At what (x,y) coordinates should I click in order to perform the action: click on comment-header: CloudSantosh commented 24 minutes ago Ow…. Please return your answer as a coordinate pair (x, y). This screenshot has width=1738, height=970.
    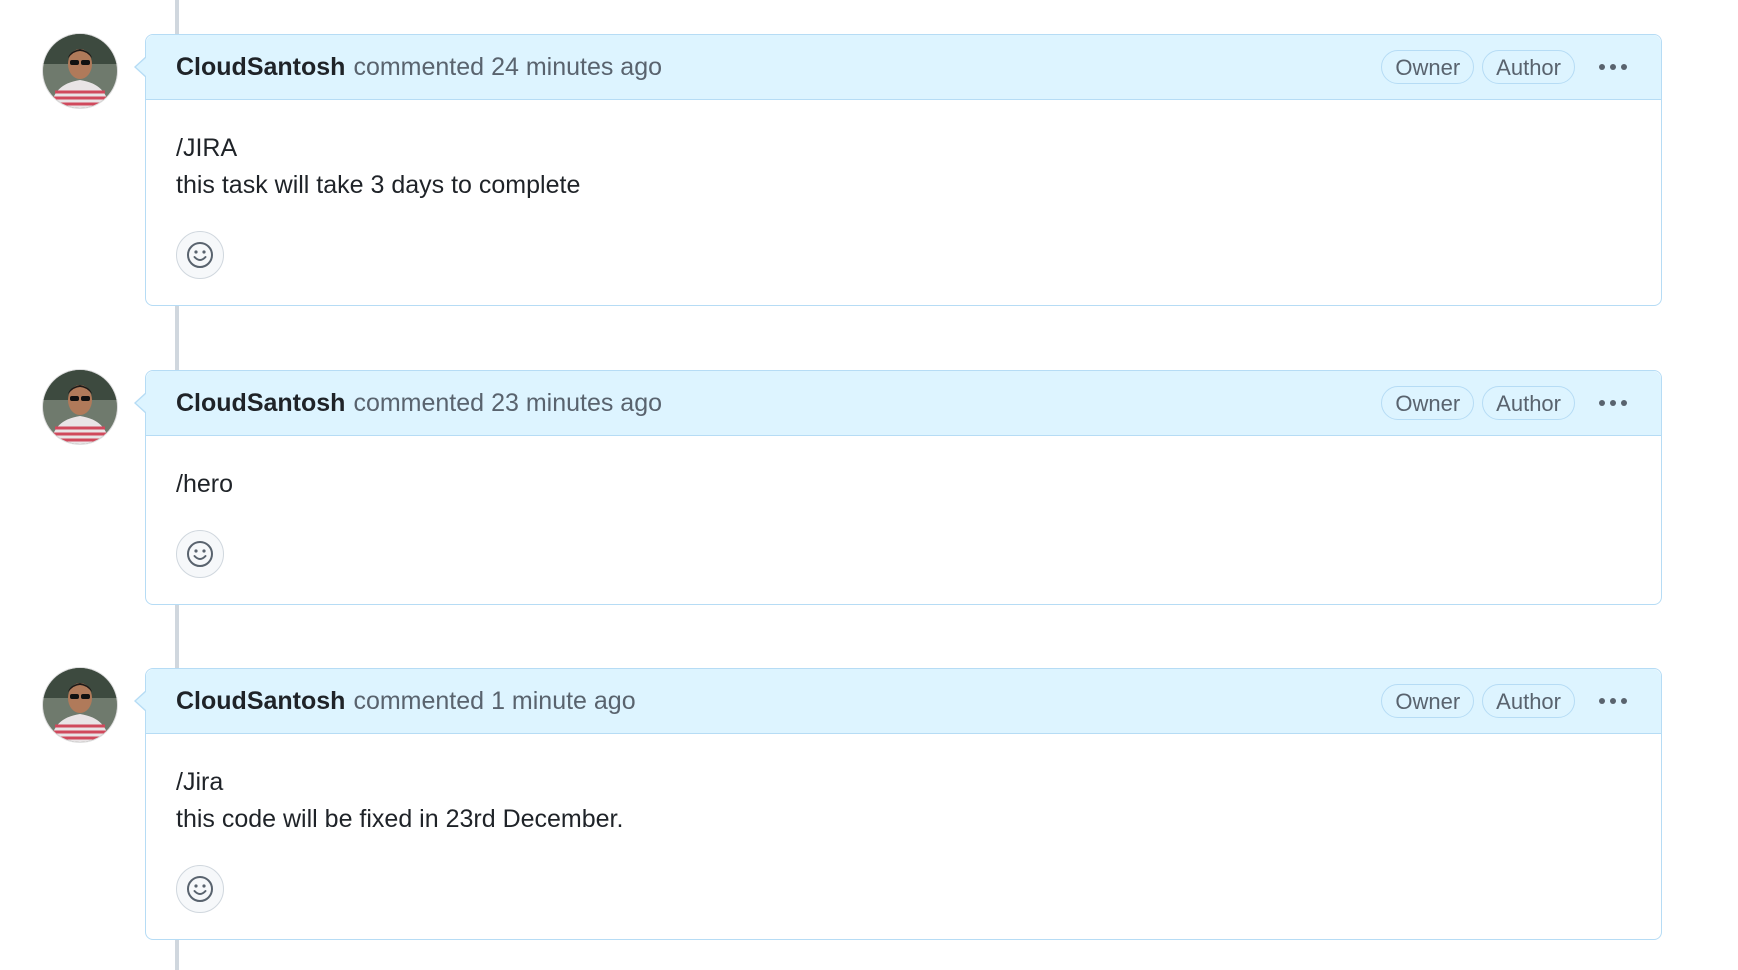
    Looking at the image, I should click on (897, 67).